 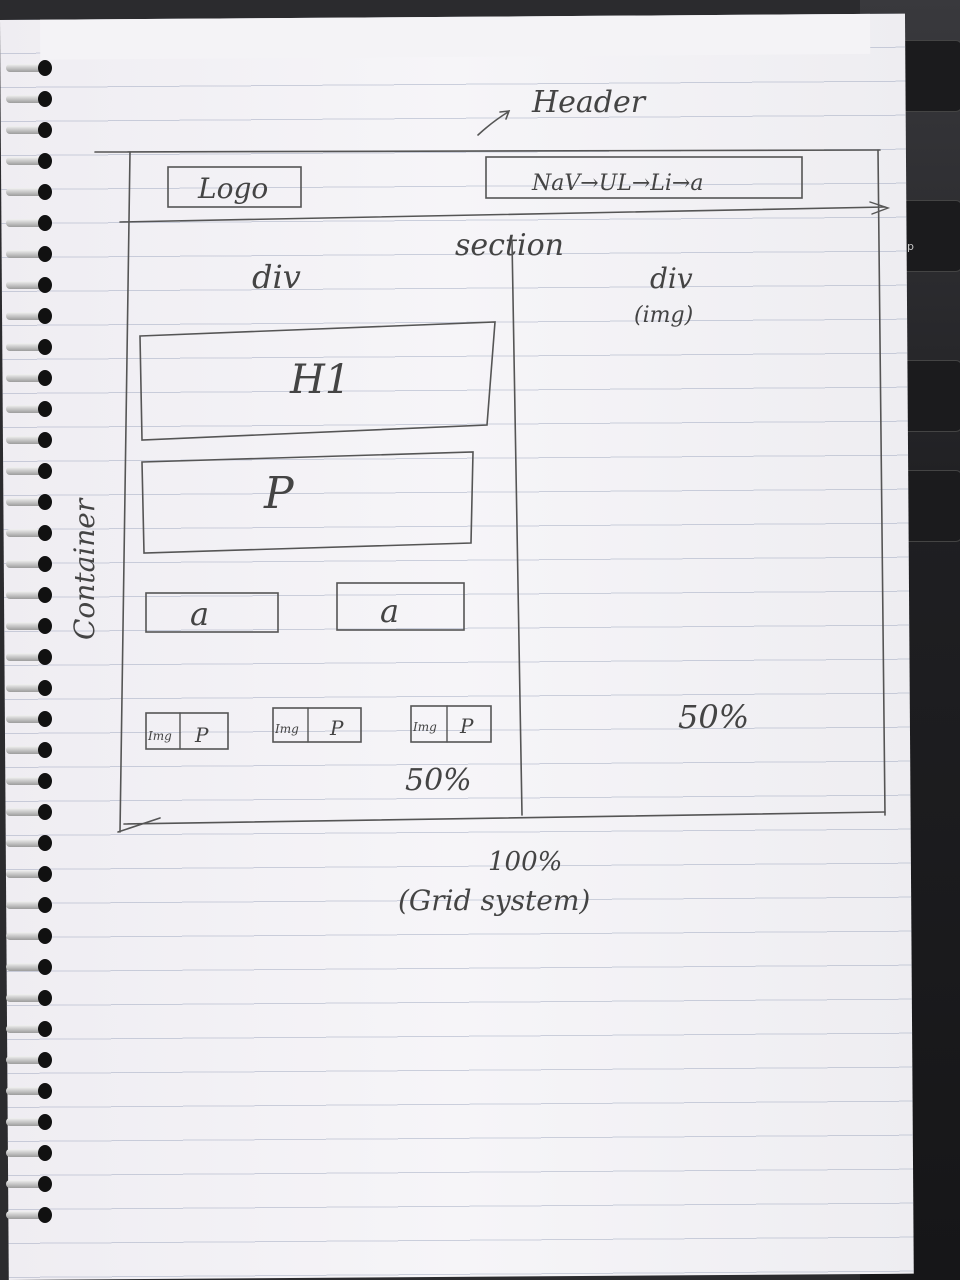 What do you see at coordinates (424, 727) in the screenshot?
I see `card-img-label-3: Img` at bounding box center [424, 727].